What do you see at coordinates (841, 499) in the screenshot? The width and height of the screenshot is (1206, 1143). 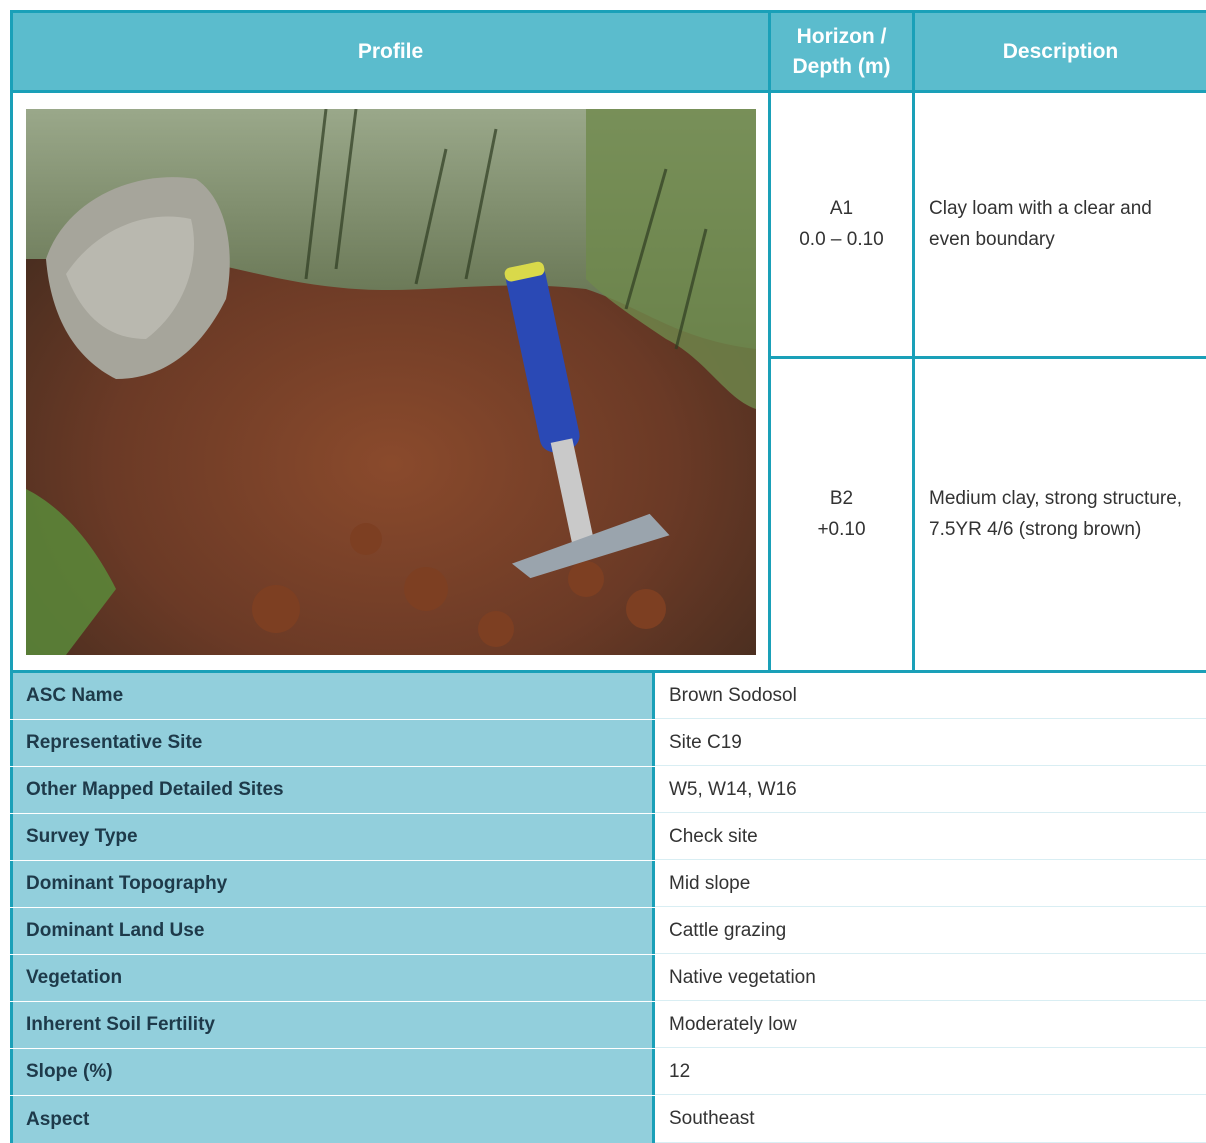 I see `horizon-name: B2` at bounding box center [841, 499].